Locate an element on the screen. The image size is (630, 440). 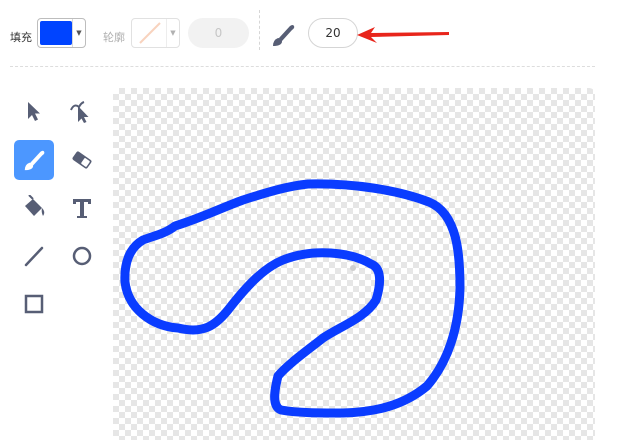
circle-tool-button is located at coordinates (82, 256).